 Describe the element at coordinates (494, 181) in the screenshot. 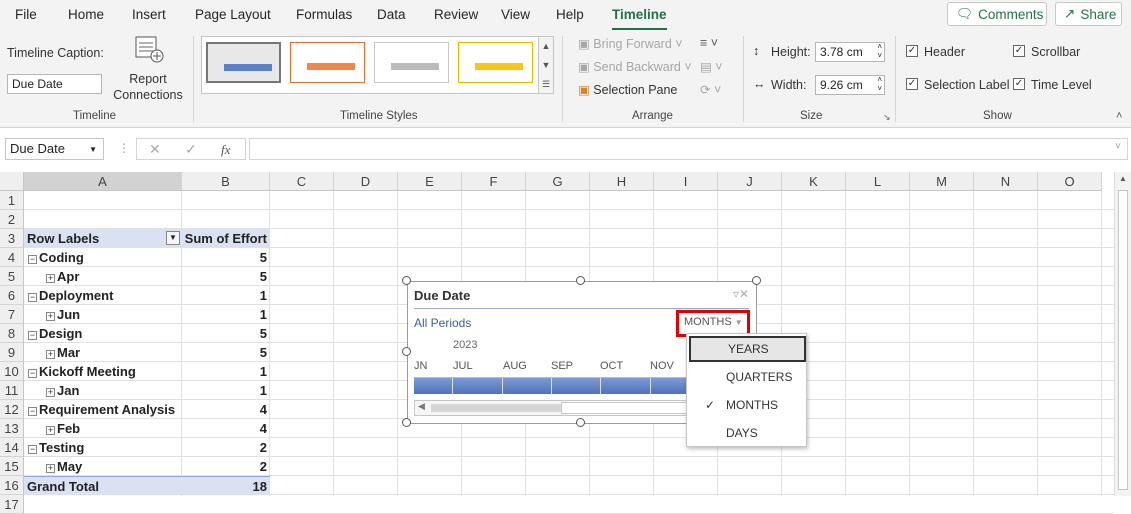

I see `column-header-f: F` at that location.